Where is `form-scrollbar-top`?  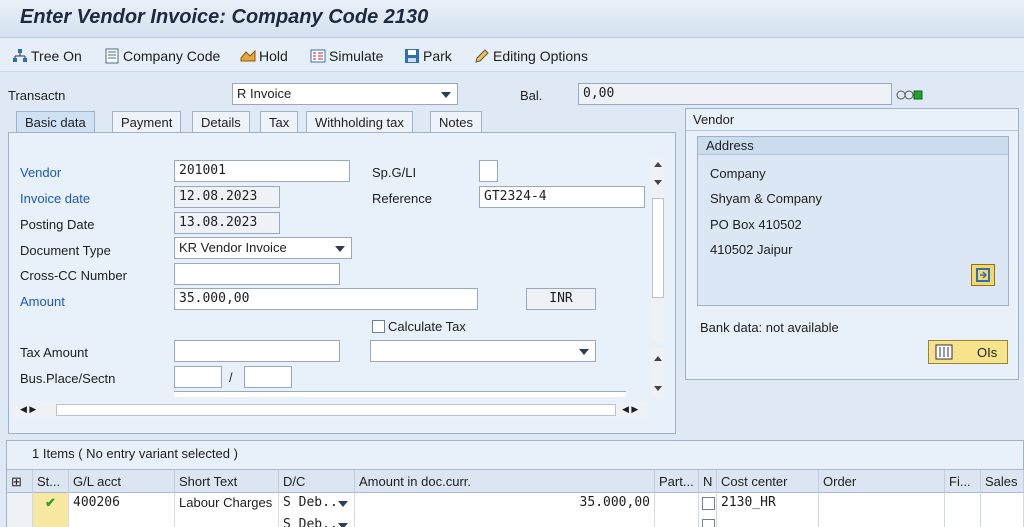
form-scrollbar-top is located at coordinates (658, 250).